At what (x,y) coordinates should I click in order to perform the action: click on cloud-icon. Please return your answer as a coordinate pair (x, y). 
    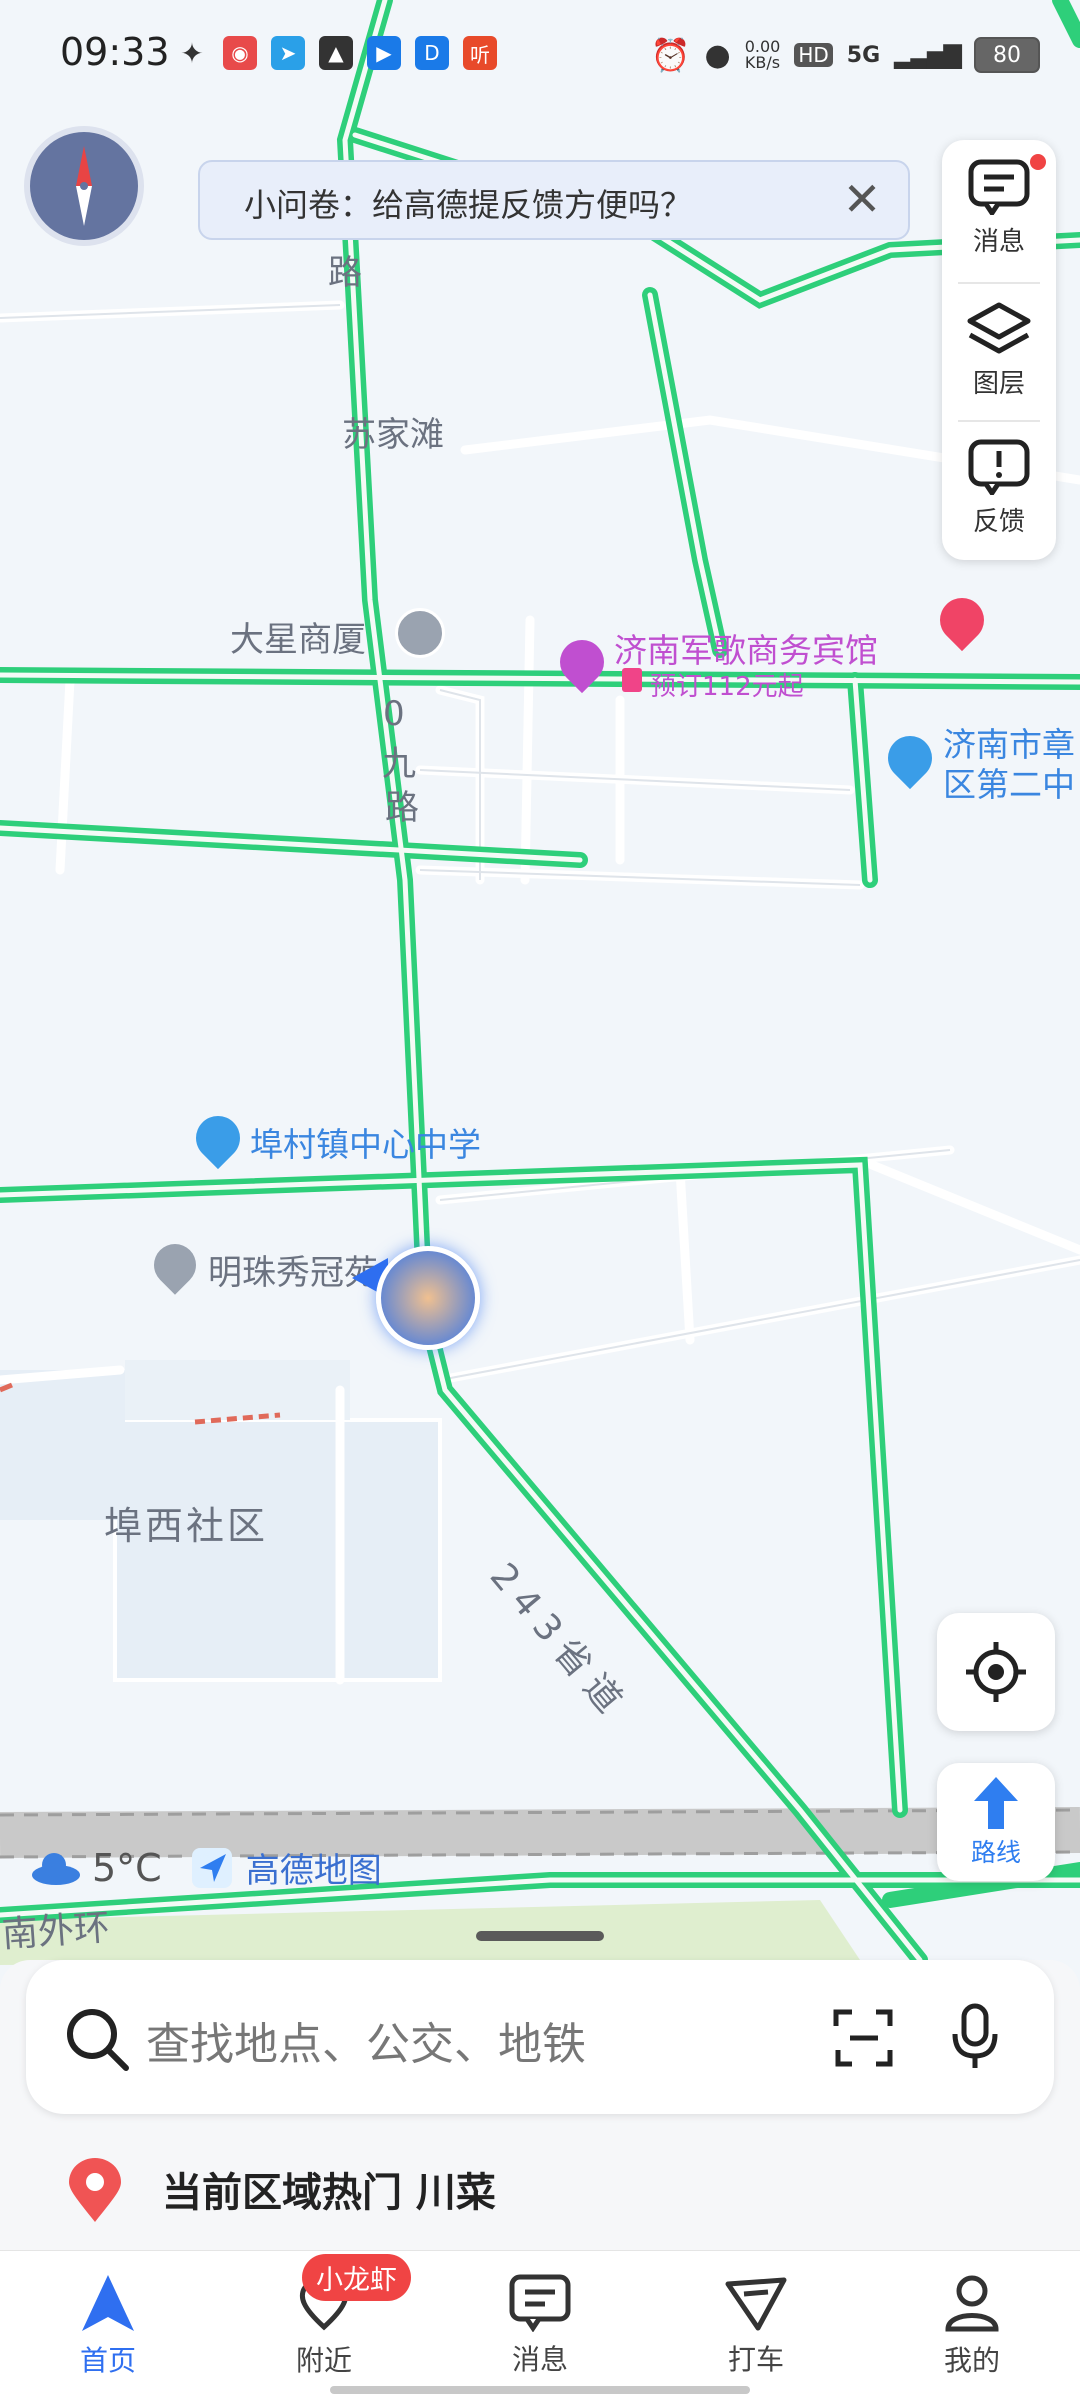
    Looking at the image, I should click on (56, 1868).